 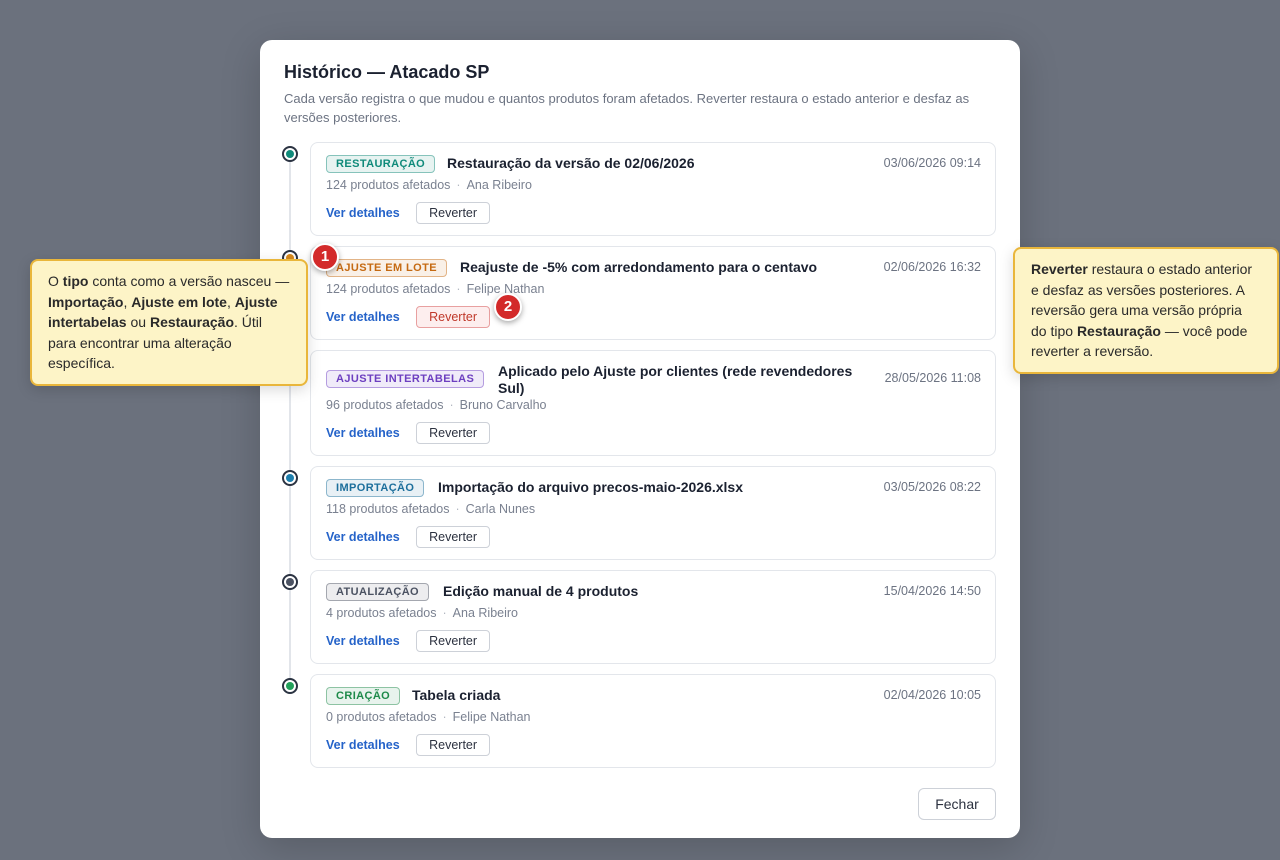 What do you see at coordinates (138, 322) in the screenshot?
I see `callout-text: ou` at bounding box center [138, 322].